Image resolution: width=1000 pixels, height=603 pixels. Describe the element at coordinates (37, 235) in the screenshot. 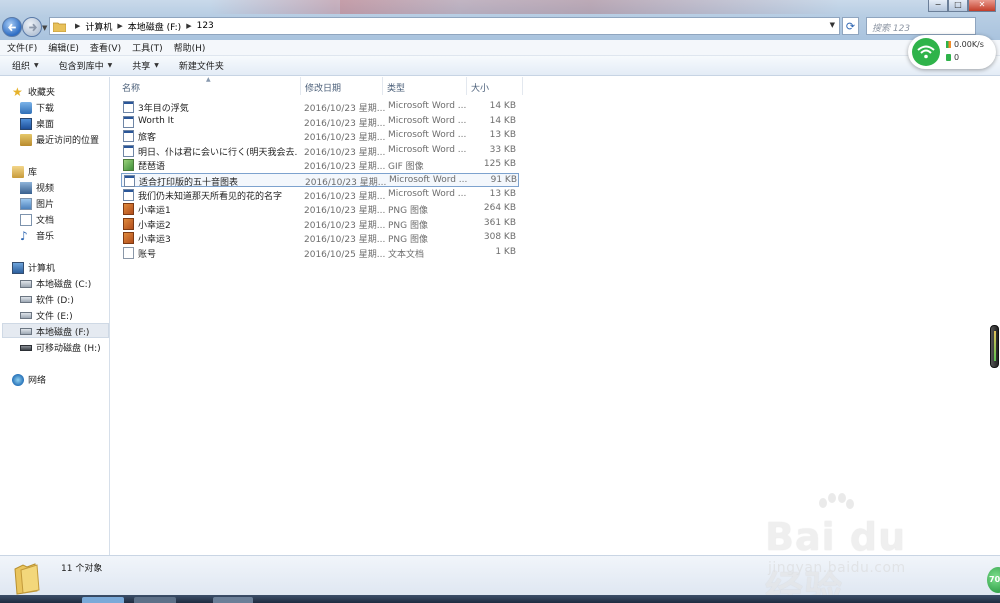

I see `nav-item-music: ♪ 音乐` at that location.